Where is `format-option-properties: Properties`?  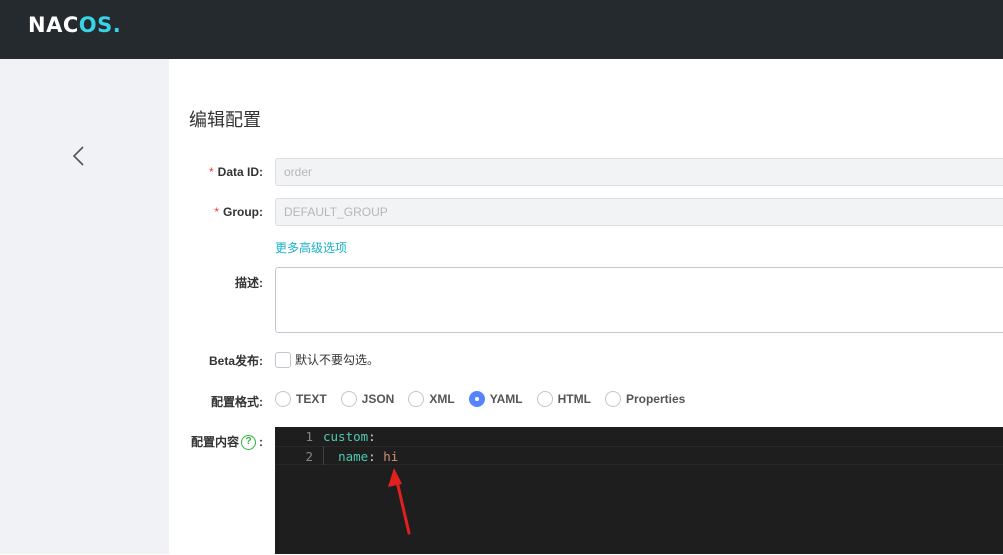
format-option-properties: Properties is located at coordinates (645, 399).